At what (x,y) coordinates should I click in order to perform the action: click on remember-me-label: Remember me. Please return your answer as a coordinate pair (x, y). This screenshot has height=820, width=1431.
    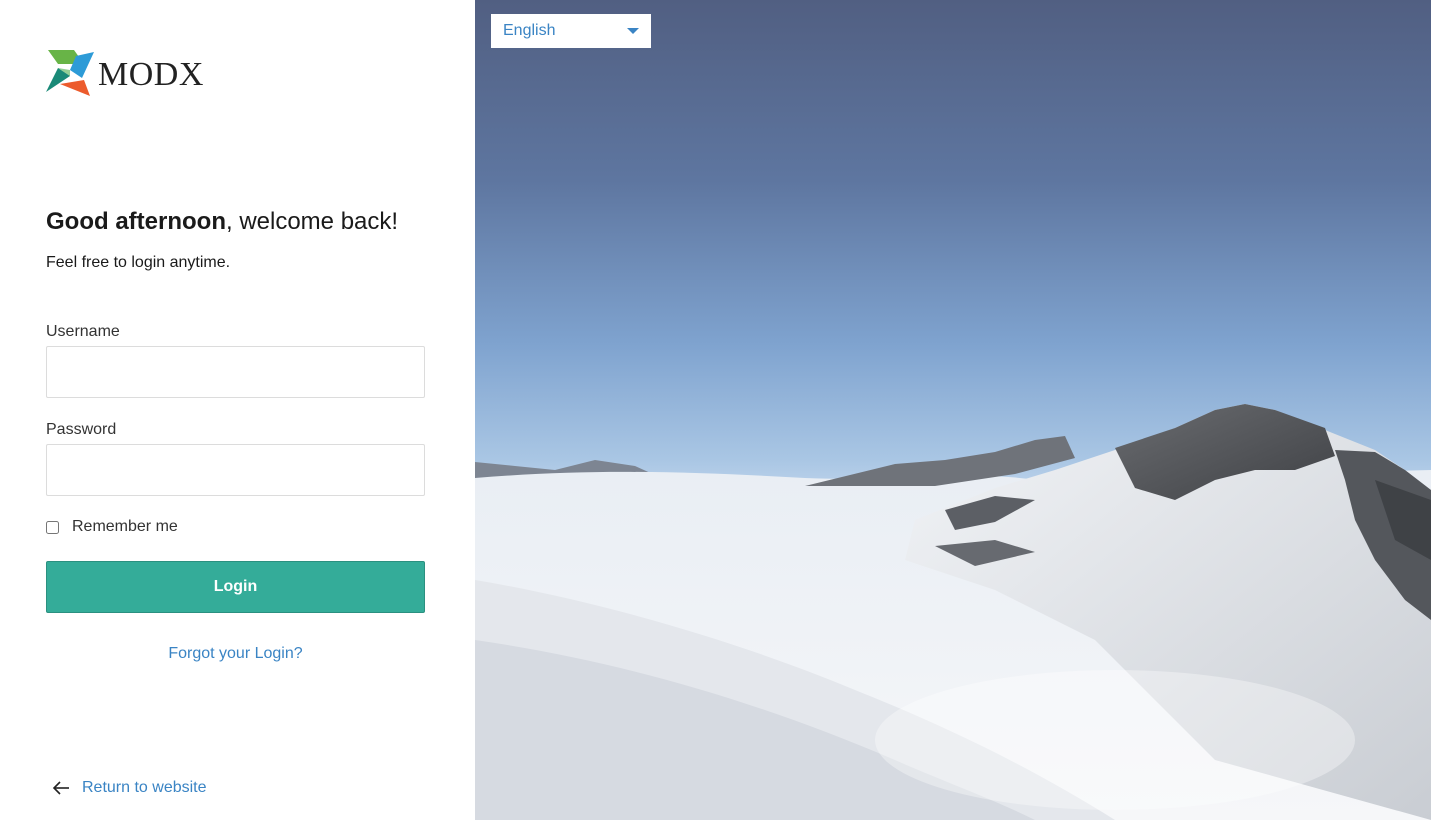
    Looking at the image, I should click on (125, 526).